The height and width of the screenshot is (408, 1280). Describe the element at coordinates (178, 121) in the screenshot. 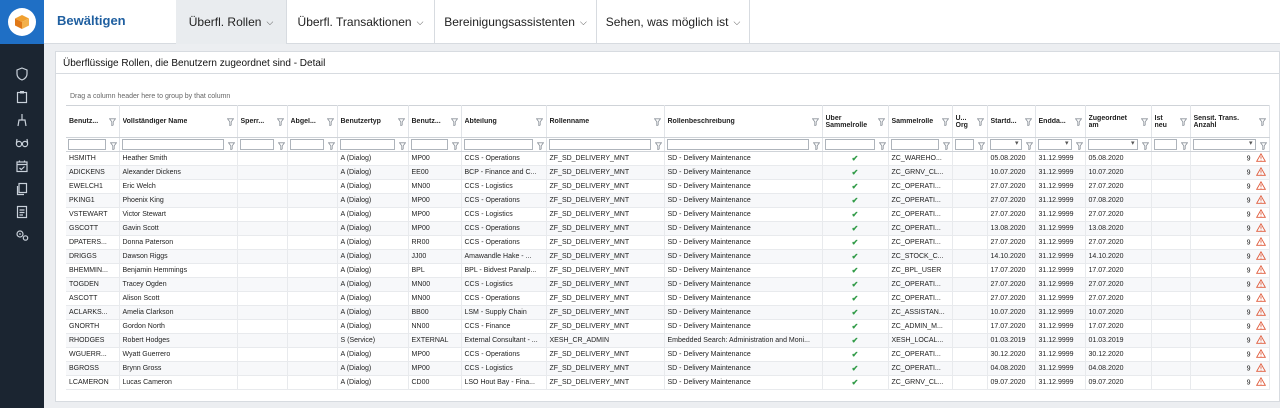

I see `column-header: Vollständiger Name` at that location.